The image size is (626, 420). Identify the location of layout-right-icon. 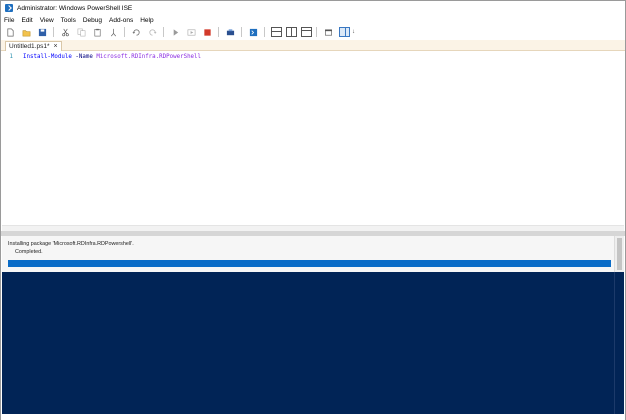
(291, 32).